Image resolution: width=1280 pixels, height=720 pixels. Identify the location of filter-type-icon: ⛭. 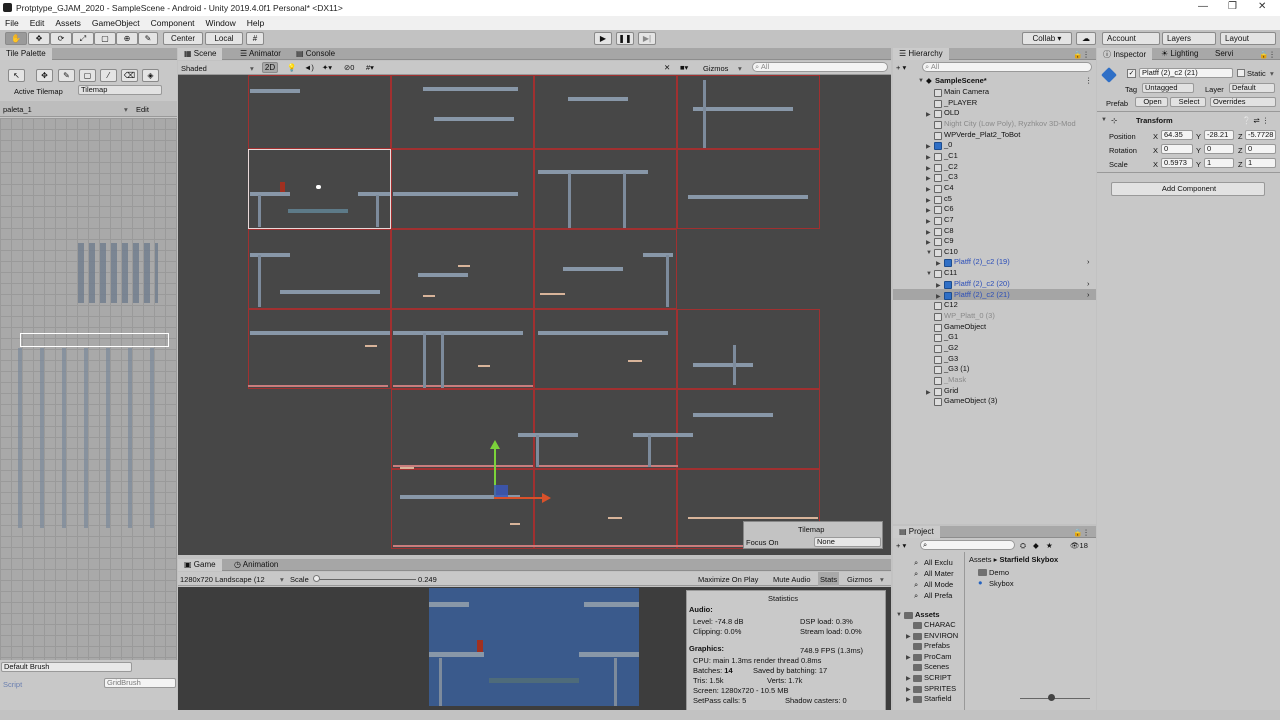
(1023, 546).